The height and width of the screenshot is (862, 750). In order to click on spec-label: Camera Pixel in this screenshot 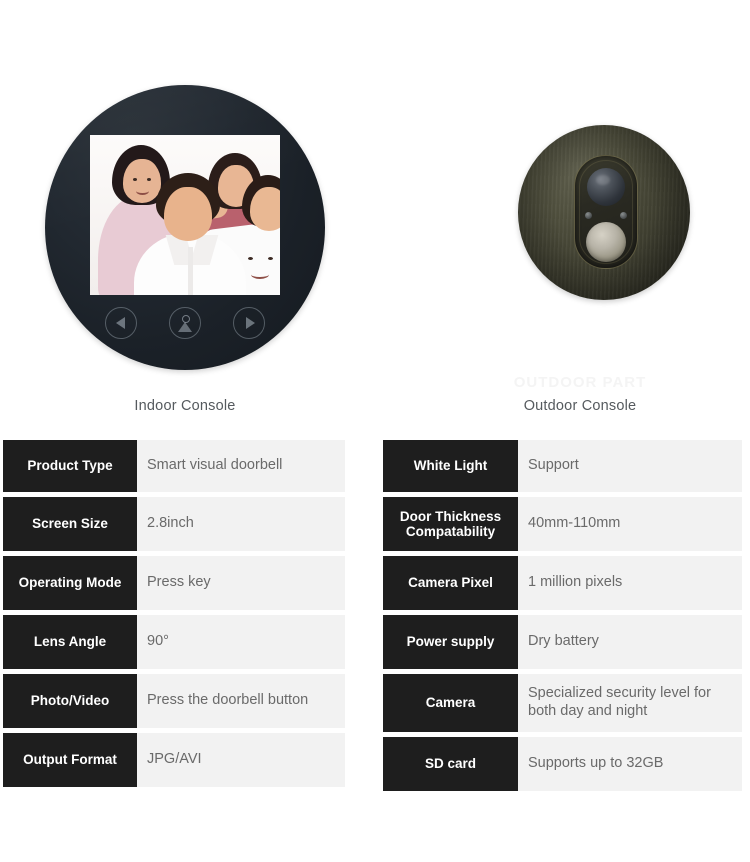, I will do `click(450, 583)`.